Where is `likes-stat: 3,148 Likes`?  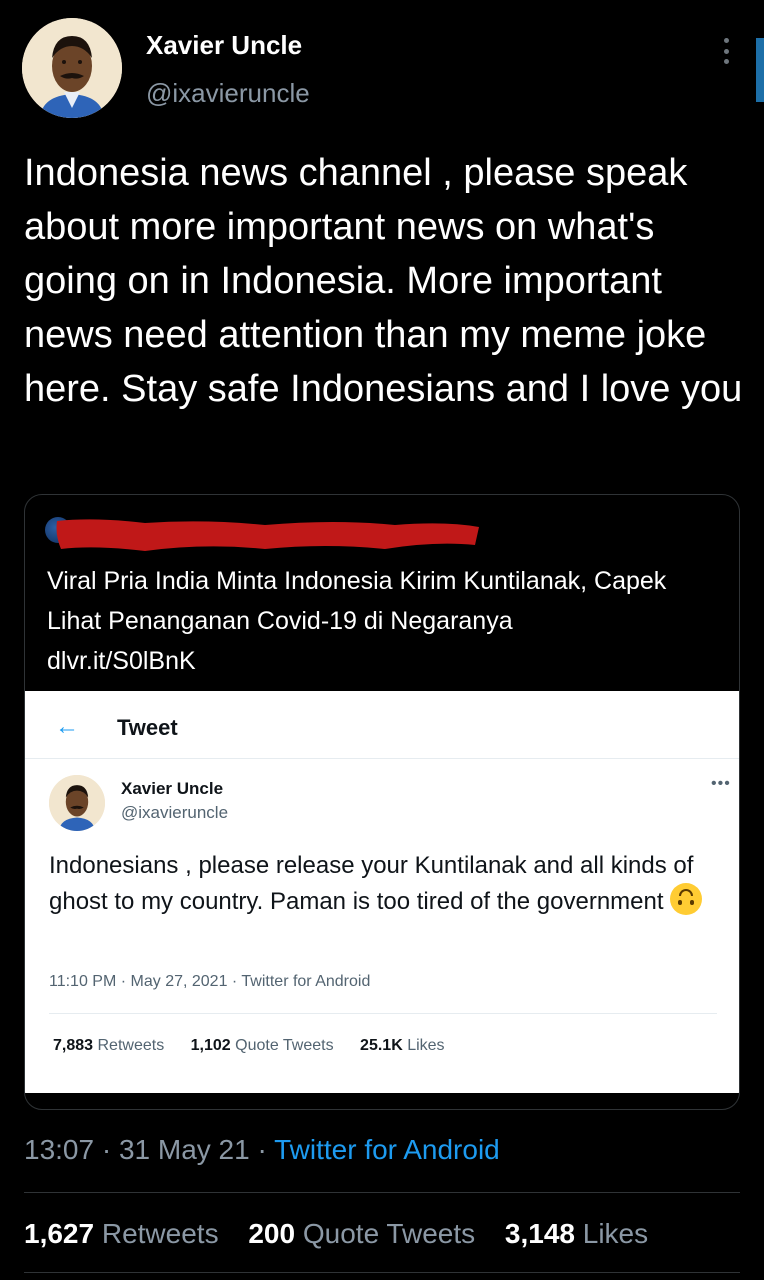
likes-stat: 3,148 Likes is located at coordinates (576, 1233).